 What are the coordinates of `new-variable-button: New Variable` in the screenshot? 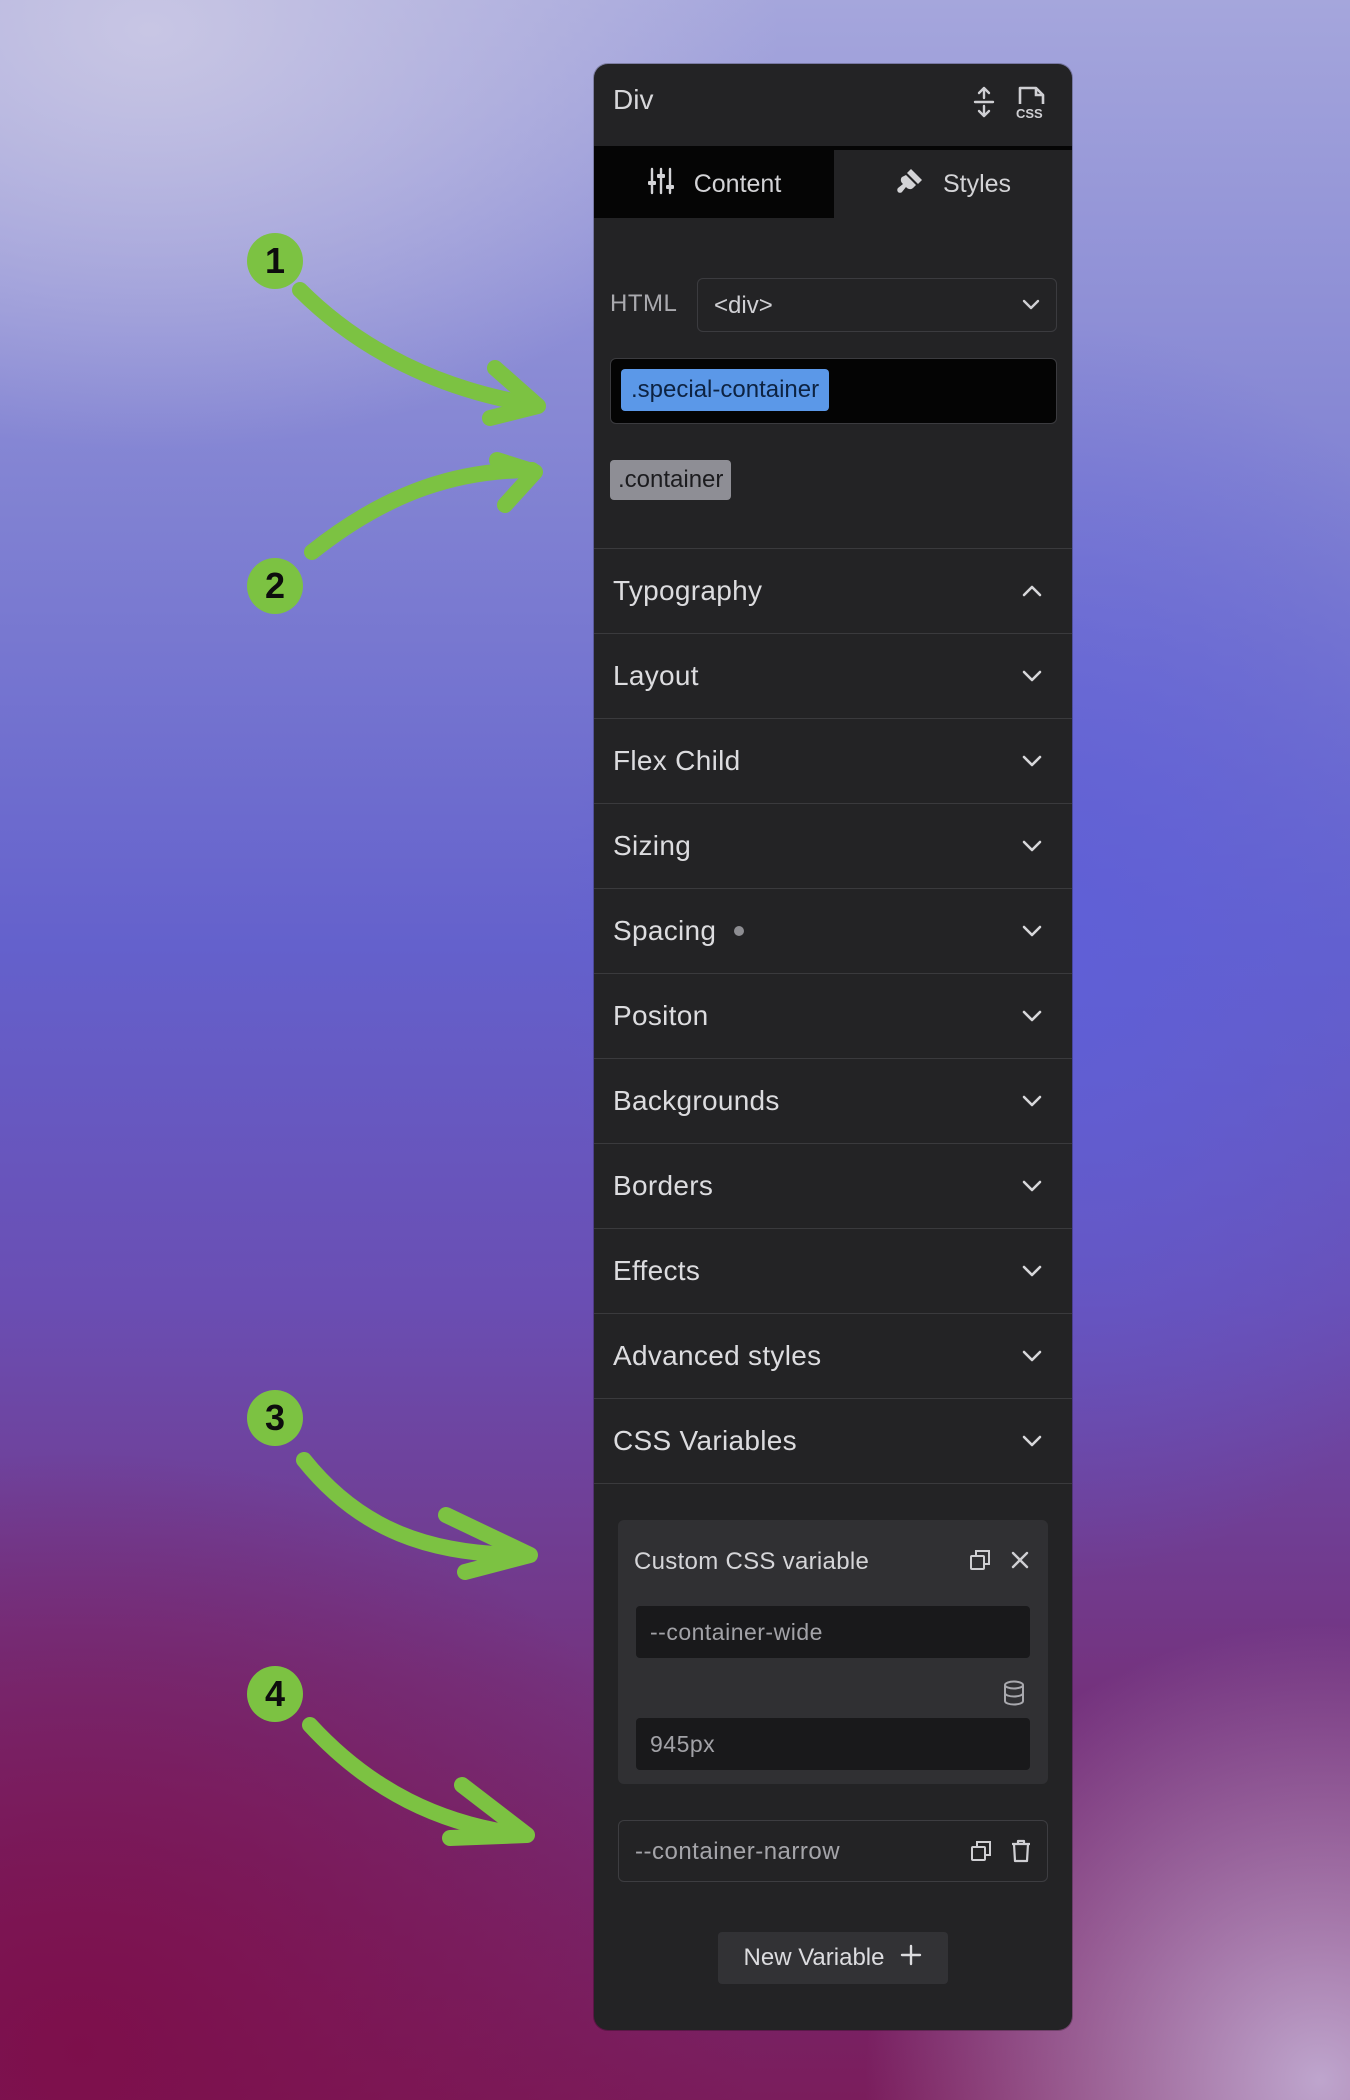 It's located at (833, 1958).